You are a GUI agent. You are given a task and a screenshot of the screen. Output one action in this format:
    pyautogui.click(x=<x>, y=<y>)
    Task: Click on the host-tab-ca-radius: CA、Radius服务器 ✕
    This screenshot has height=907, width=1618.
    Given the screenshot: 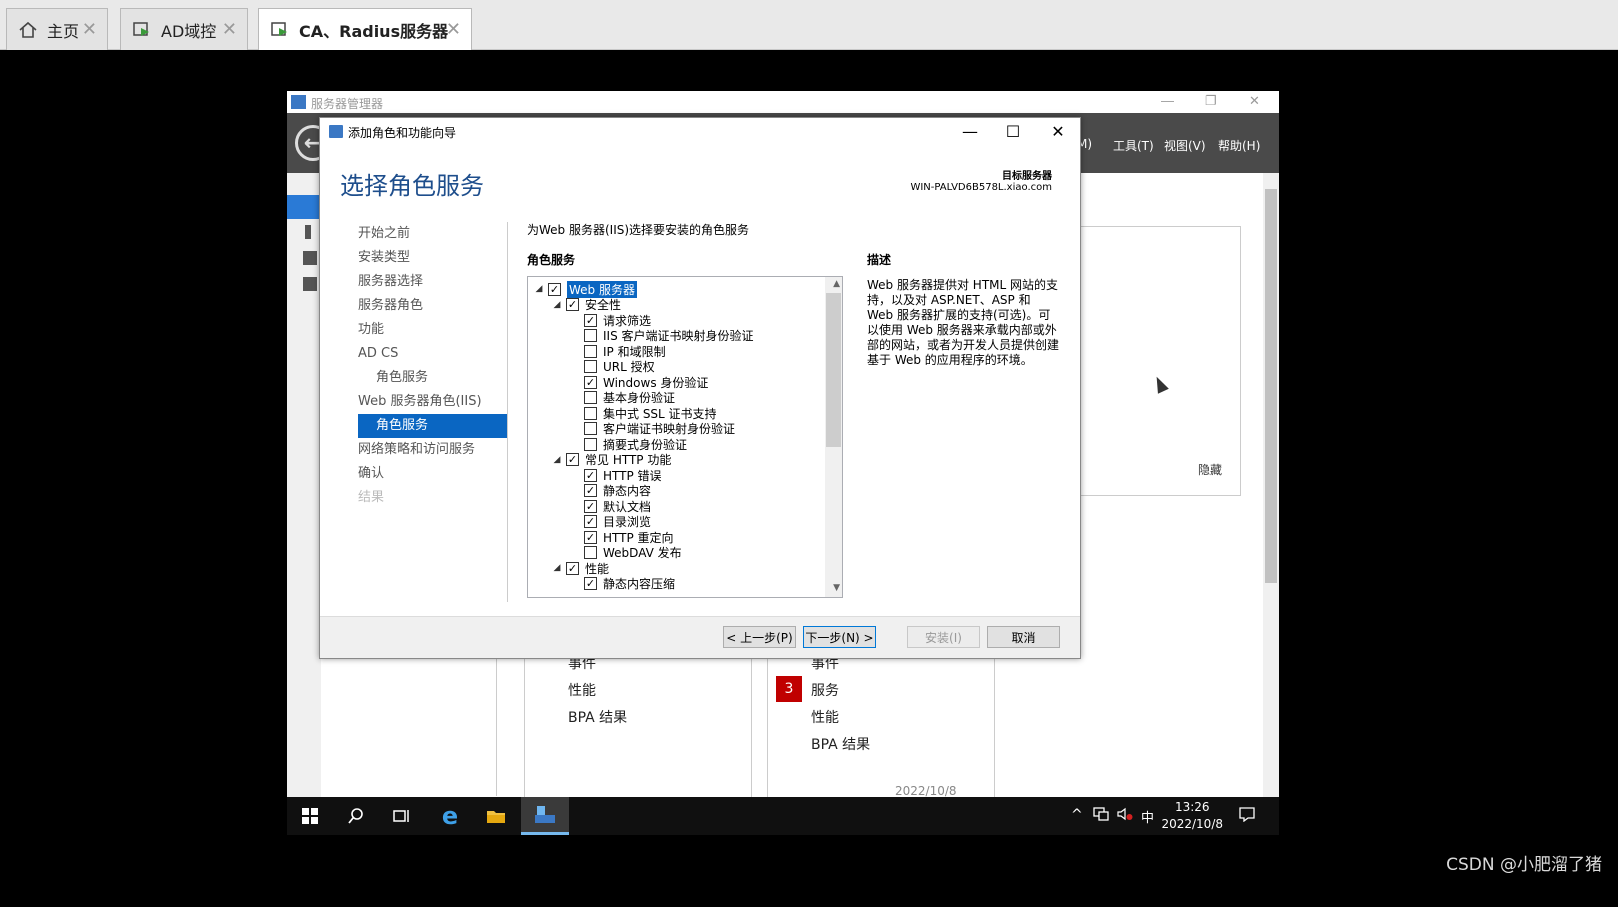 What is the action you would take?
    pyautogui.click(x=365, y=29)
    